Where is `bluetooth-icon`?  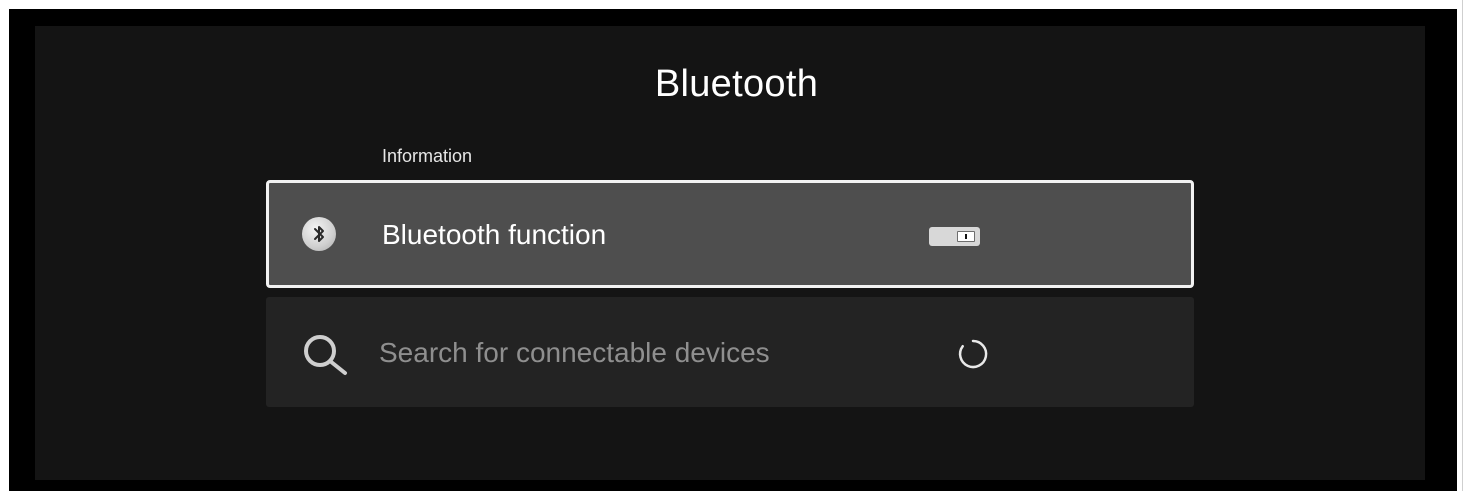
bluetooth-icon is located at coordinates (319, 234).